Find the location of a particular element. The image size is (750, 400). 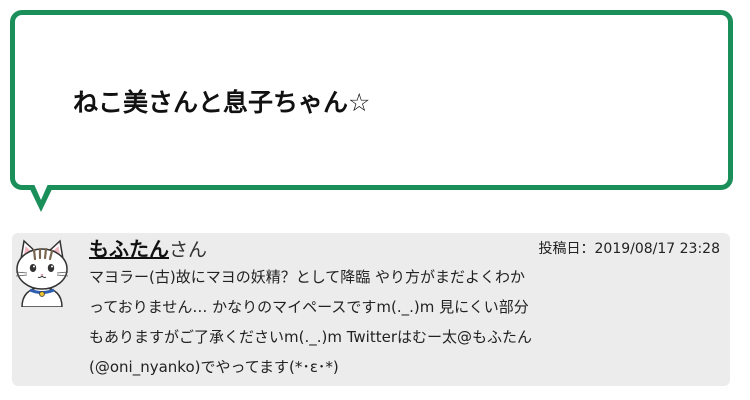

author-name-link: もふたん is located at coordinates (129, 249).